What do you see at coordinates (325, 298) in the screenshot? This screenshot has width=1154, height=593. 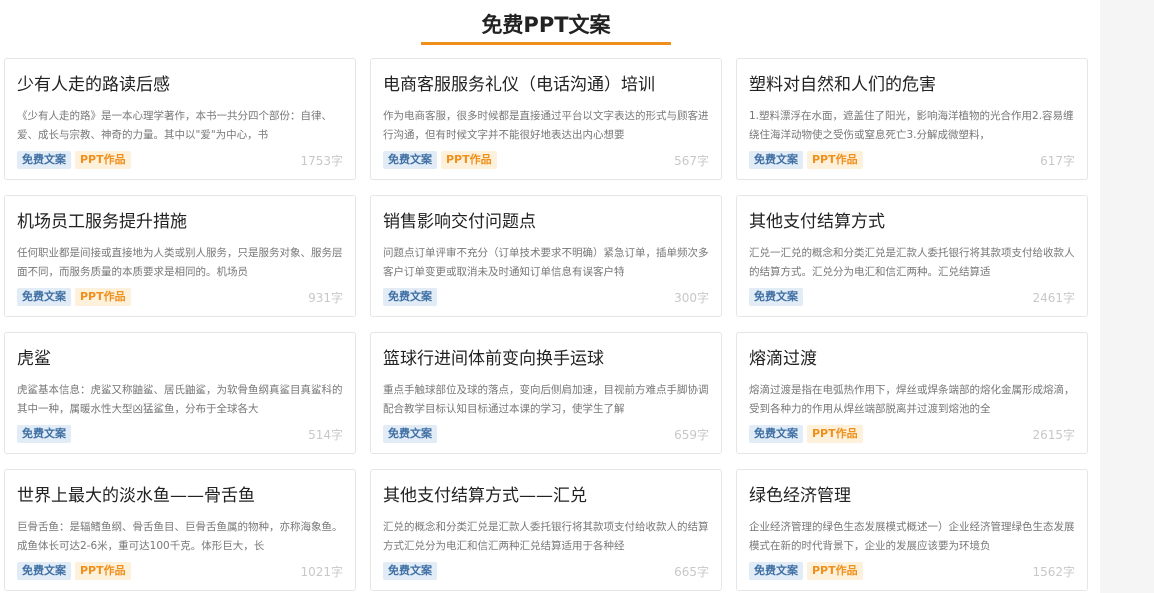 I see `word-count: 931字` at bounding box center [325, 298].